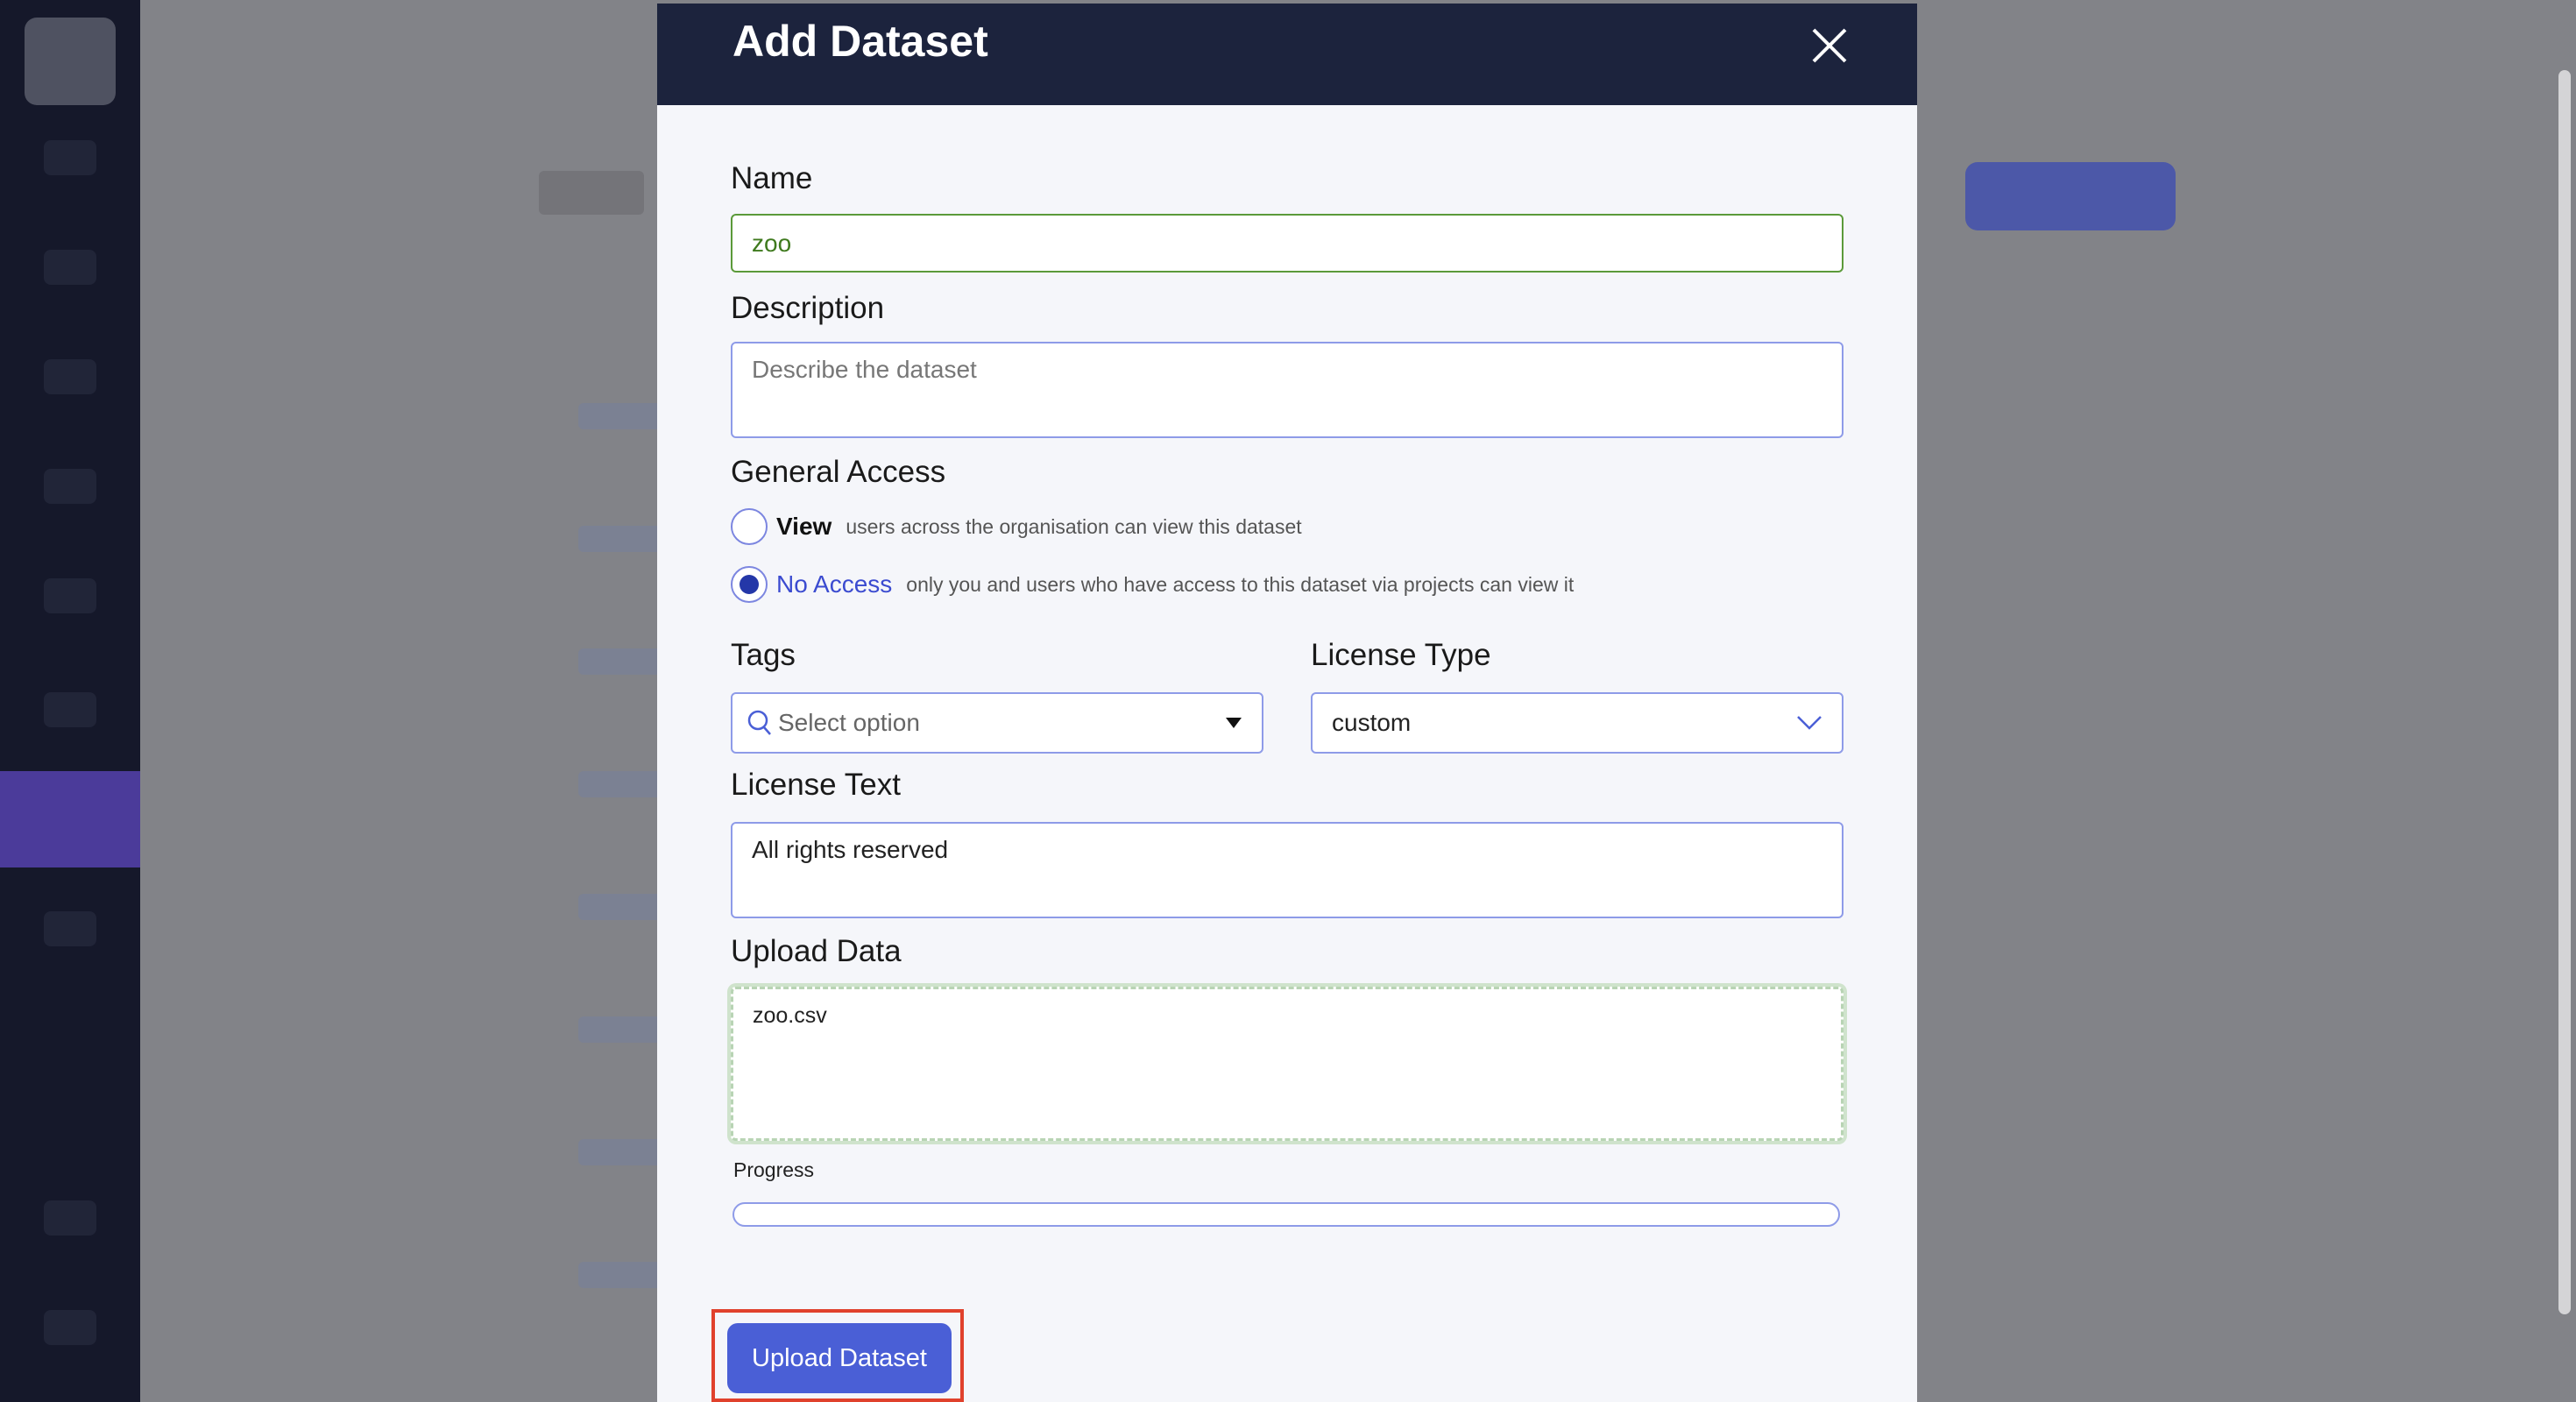  What do you see at coordinates (1829, 45) in the screenshot?
I see `close-icon` at bounding box center [1829, 45].